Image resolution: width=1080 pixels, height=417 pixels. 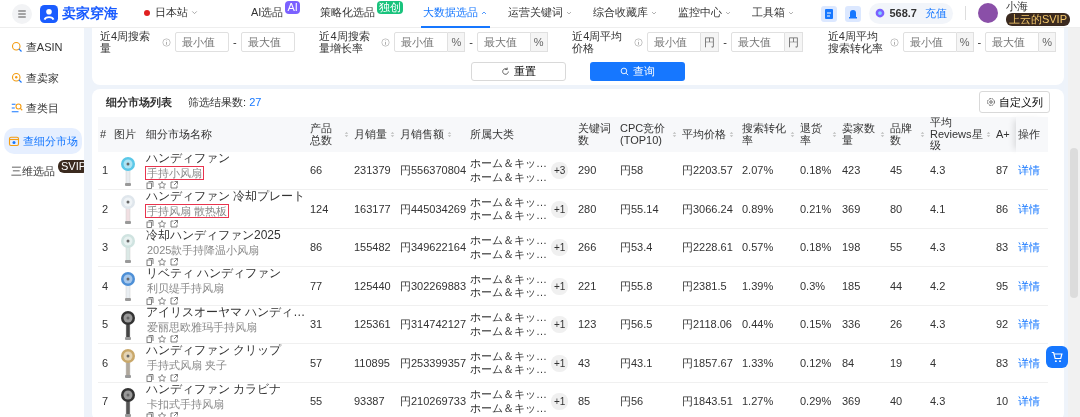 I want to click on average-rating: 4.1, so click(x=938, y=208).